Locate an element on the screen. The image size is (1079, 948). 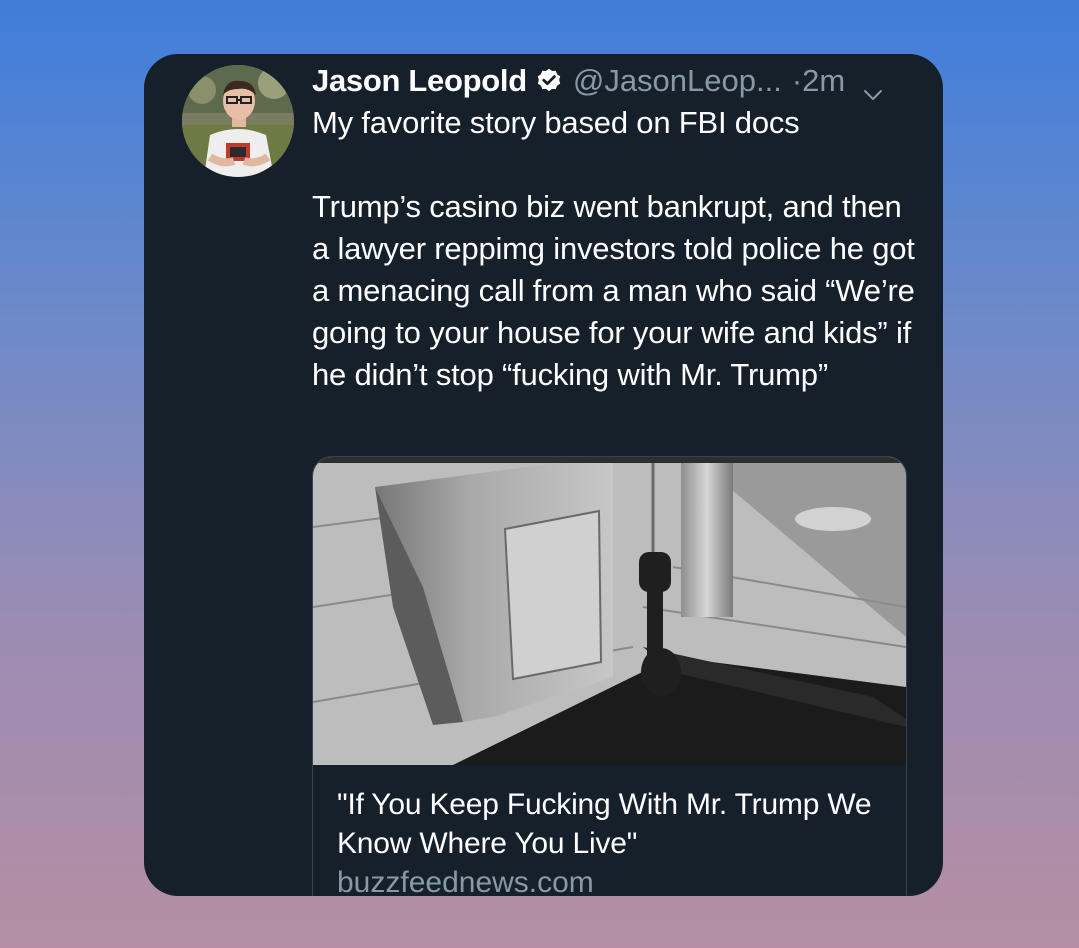
author-name: Jason Leopold is located at coordinates (419, 81).